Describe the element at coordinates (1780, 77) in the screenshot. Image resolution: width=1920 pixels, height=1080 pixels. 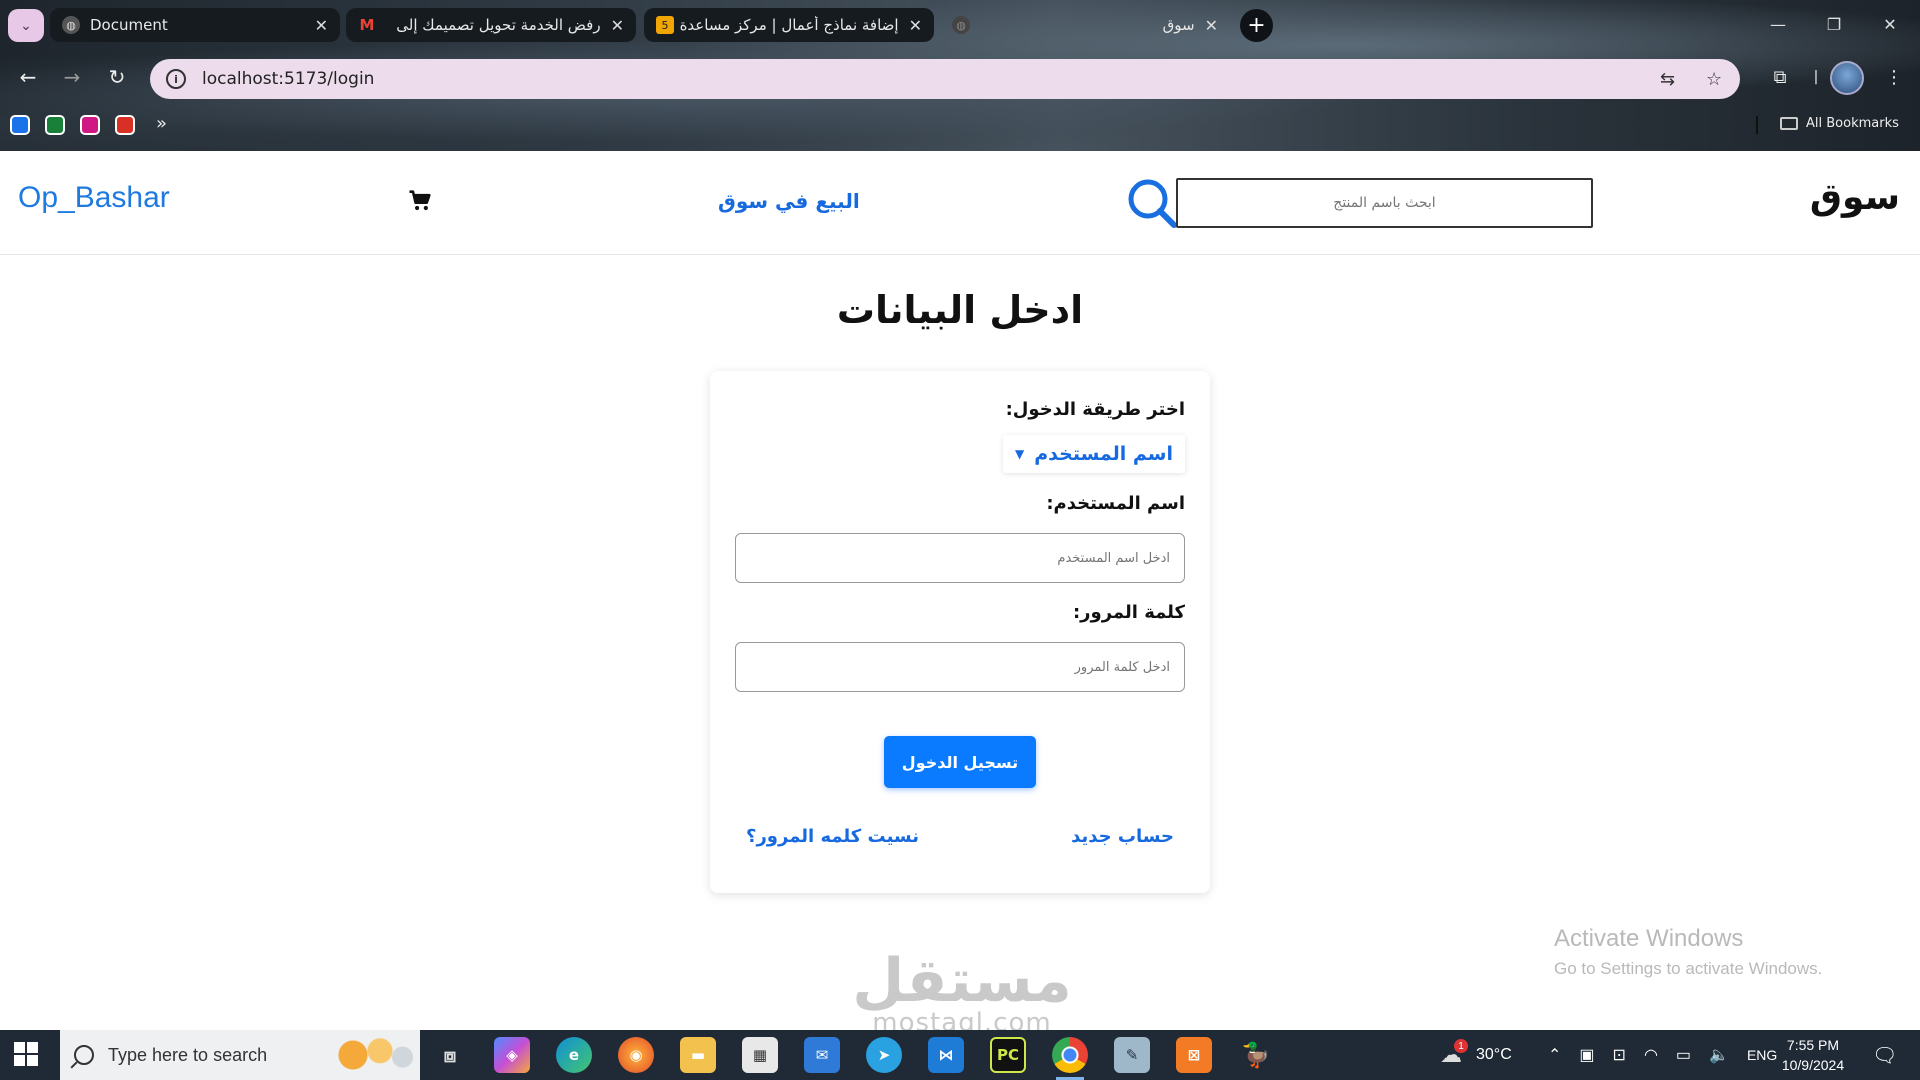
I see `extensions-icon: ⧉` at that location.